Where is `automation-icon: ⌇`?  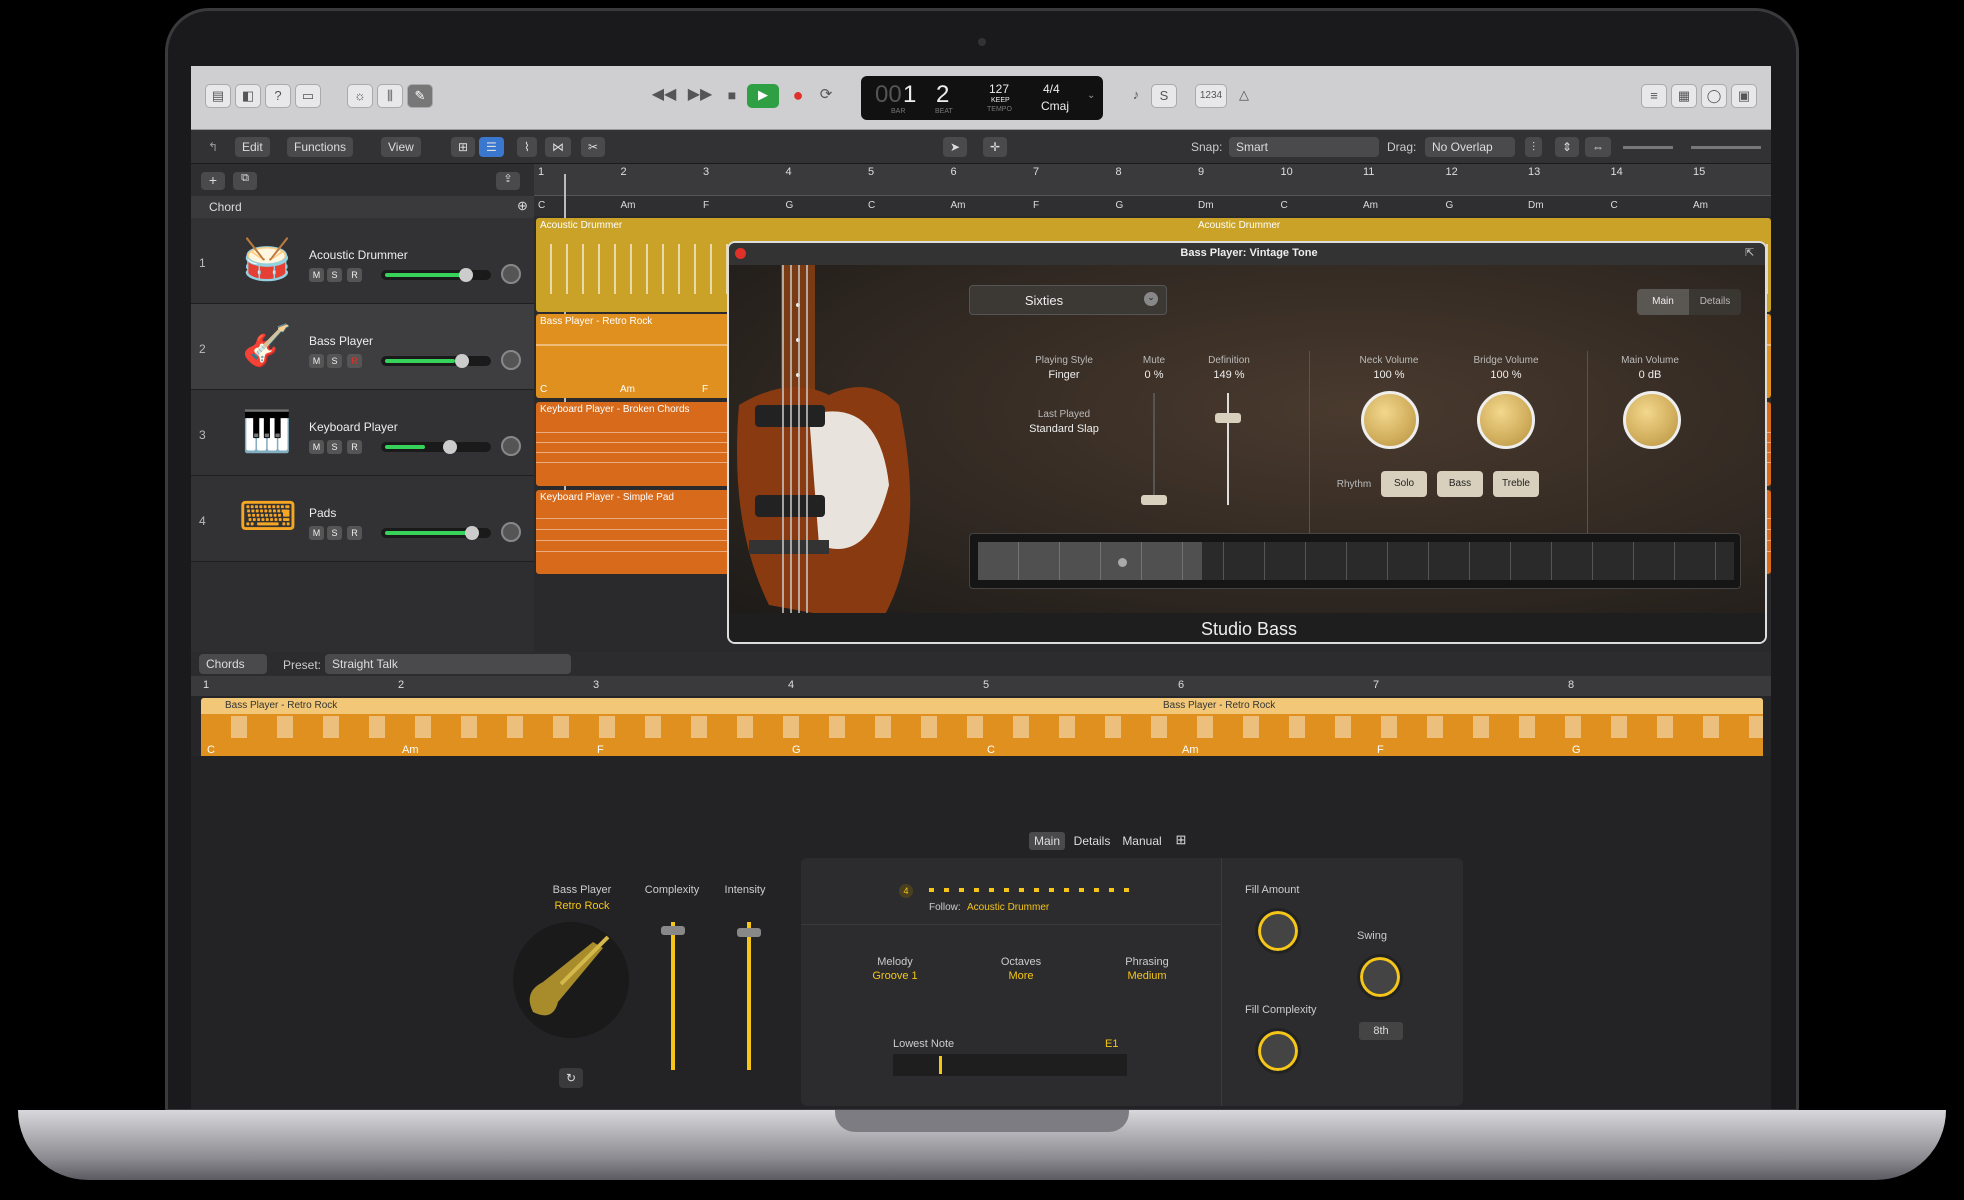
automation-icon: ⌇ is located at coordinates (527, 147).